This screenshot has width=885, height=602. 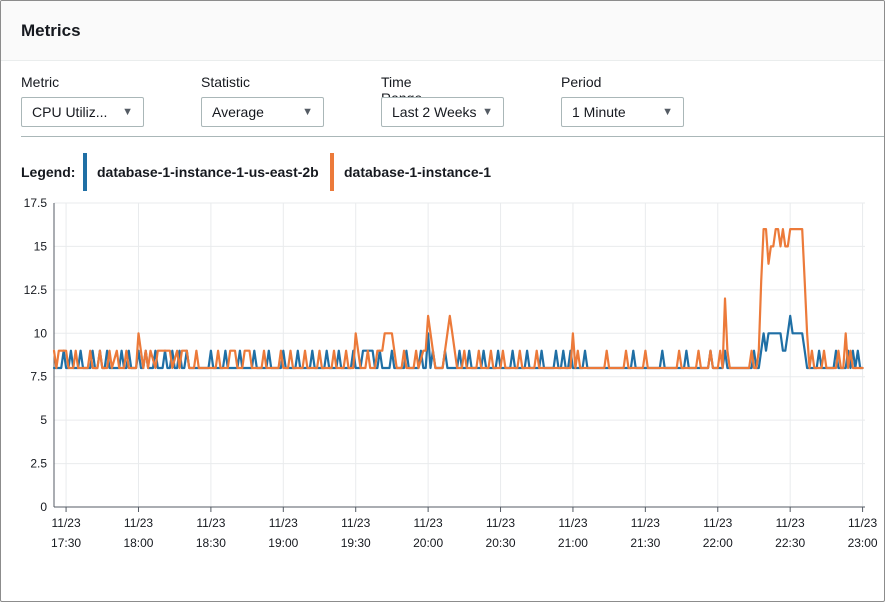 I want to click on statistic-control: Statistic Average ▼, so click(x=262, y=100).